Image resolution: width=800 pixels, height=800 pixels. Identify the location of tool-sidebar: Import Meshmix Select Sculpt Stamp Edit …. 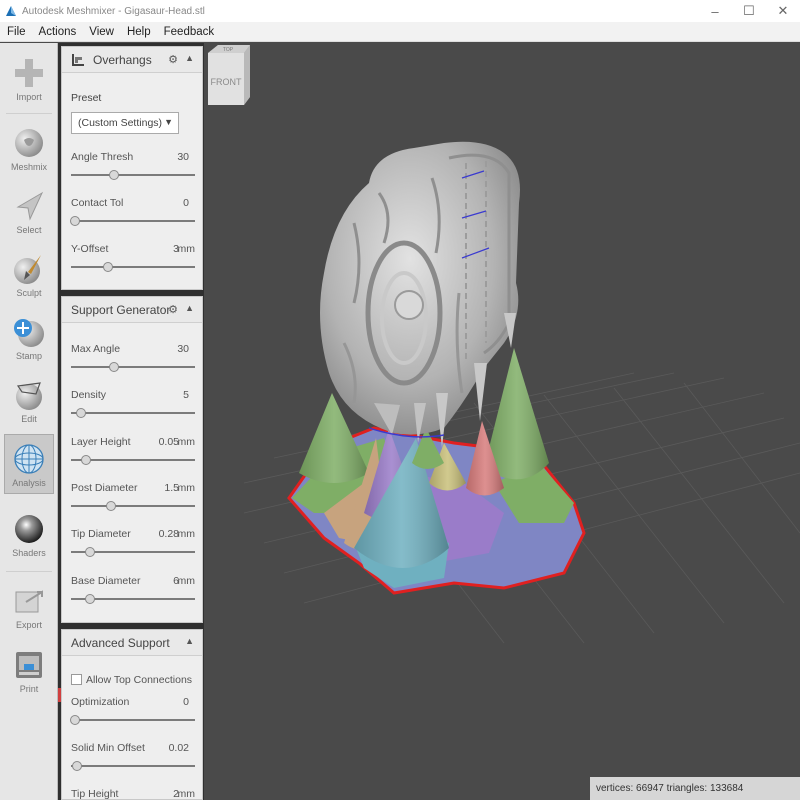
(29, 421).